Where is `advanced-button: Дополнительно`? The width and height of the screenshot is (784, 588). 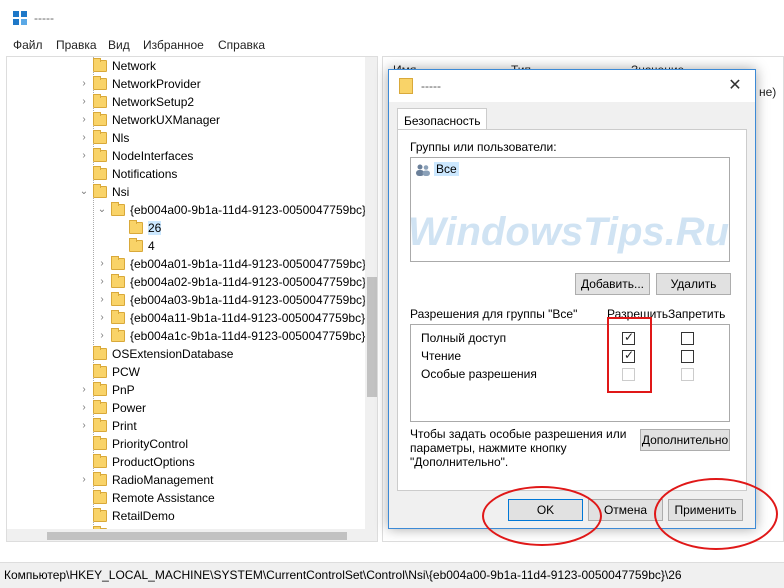
advanced-button: Дополнительно is located at coordinates (685, 440).